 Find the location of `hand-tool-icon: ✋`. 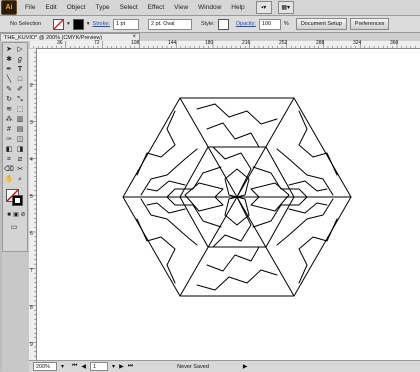

hand-tool-icon: ✋ is located at coordinates (9, 179).